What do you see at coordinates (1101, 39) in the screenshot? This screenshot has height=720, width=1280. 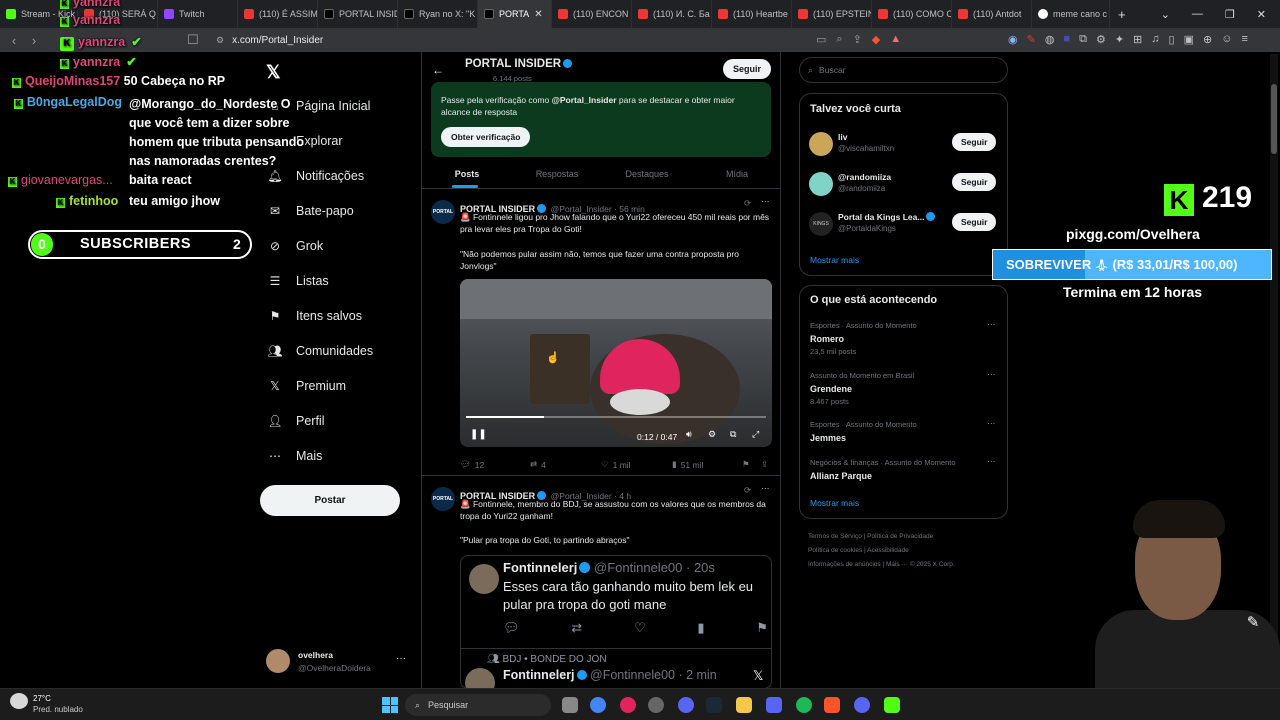 I see `extension-icon: ⚙` at bounding box center [1101, 39].